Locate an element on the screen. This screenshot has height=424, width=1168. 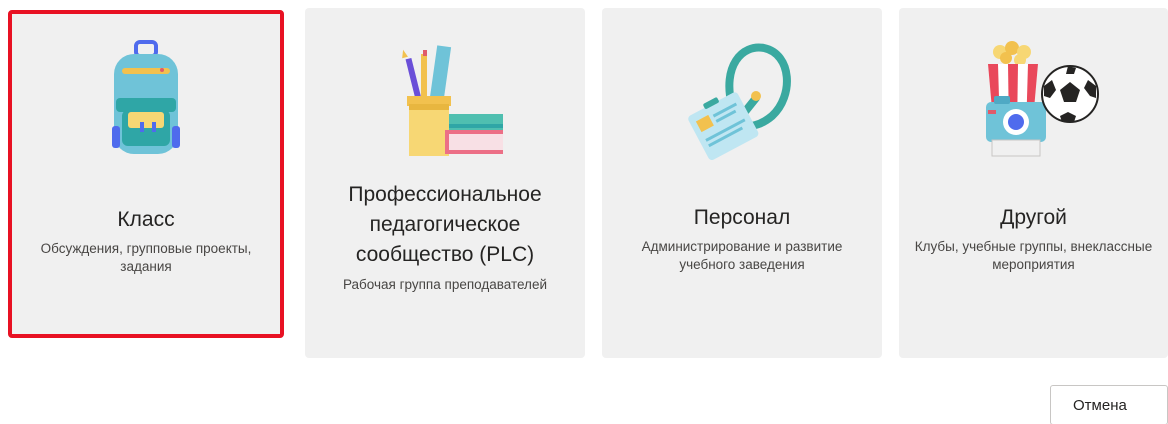
card-title: Персонал is located at coordinates (742, 217).